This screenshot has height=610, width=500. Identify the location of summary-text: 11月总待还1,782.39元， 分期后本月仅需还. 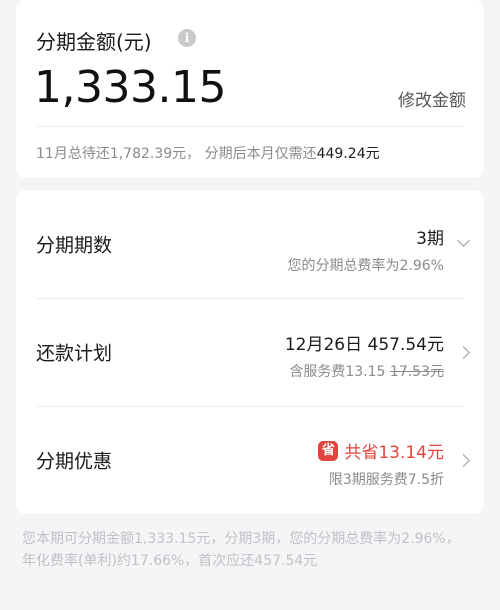
(176, 154).